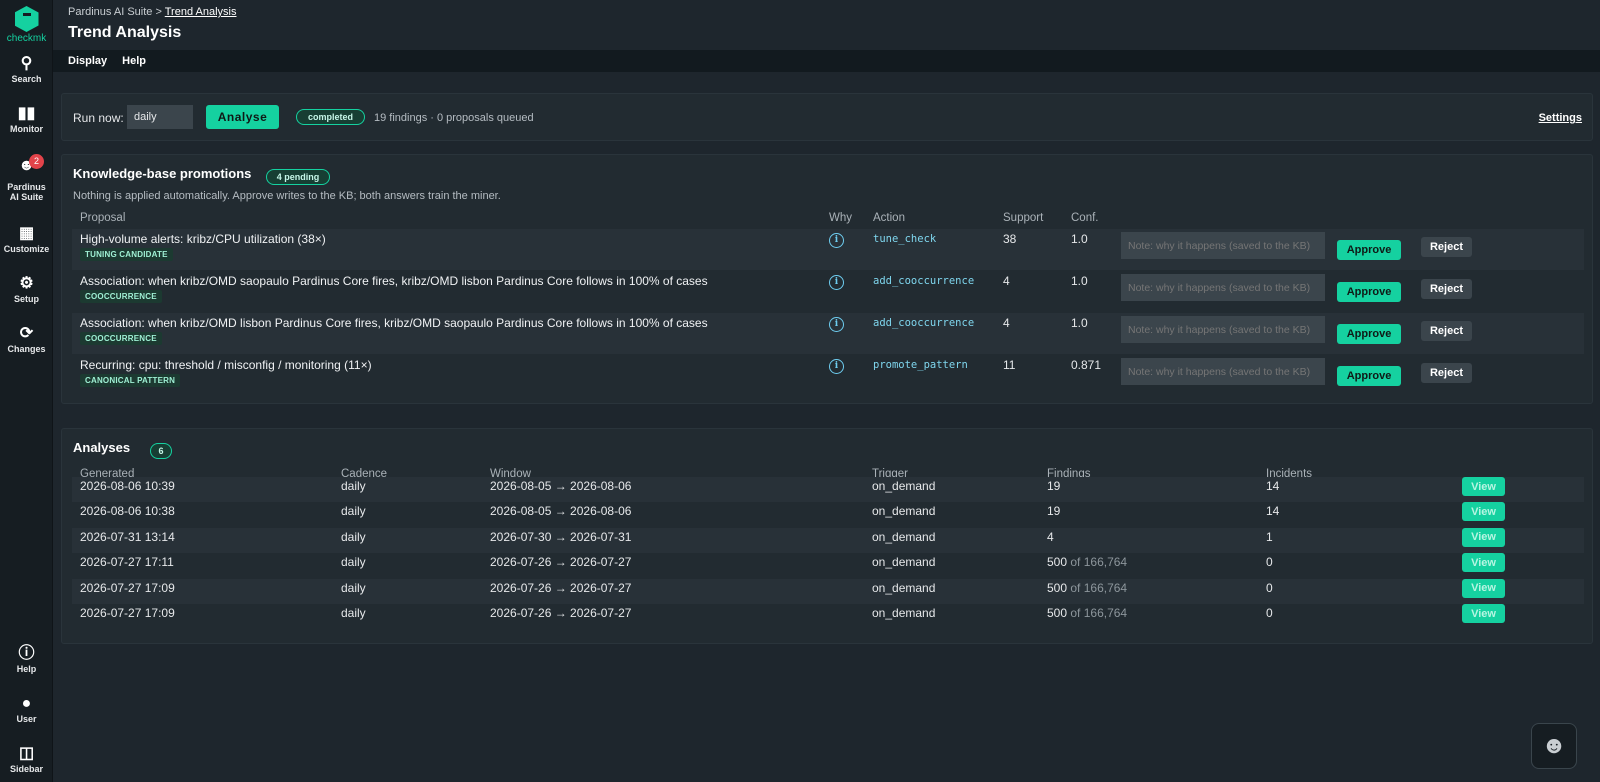 The image size is (1600, 782). Describe the element at coordinates (889, 218) in the screenshot. I see `col-action: Action` at that location.